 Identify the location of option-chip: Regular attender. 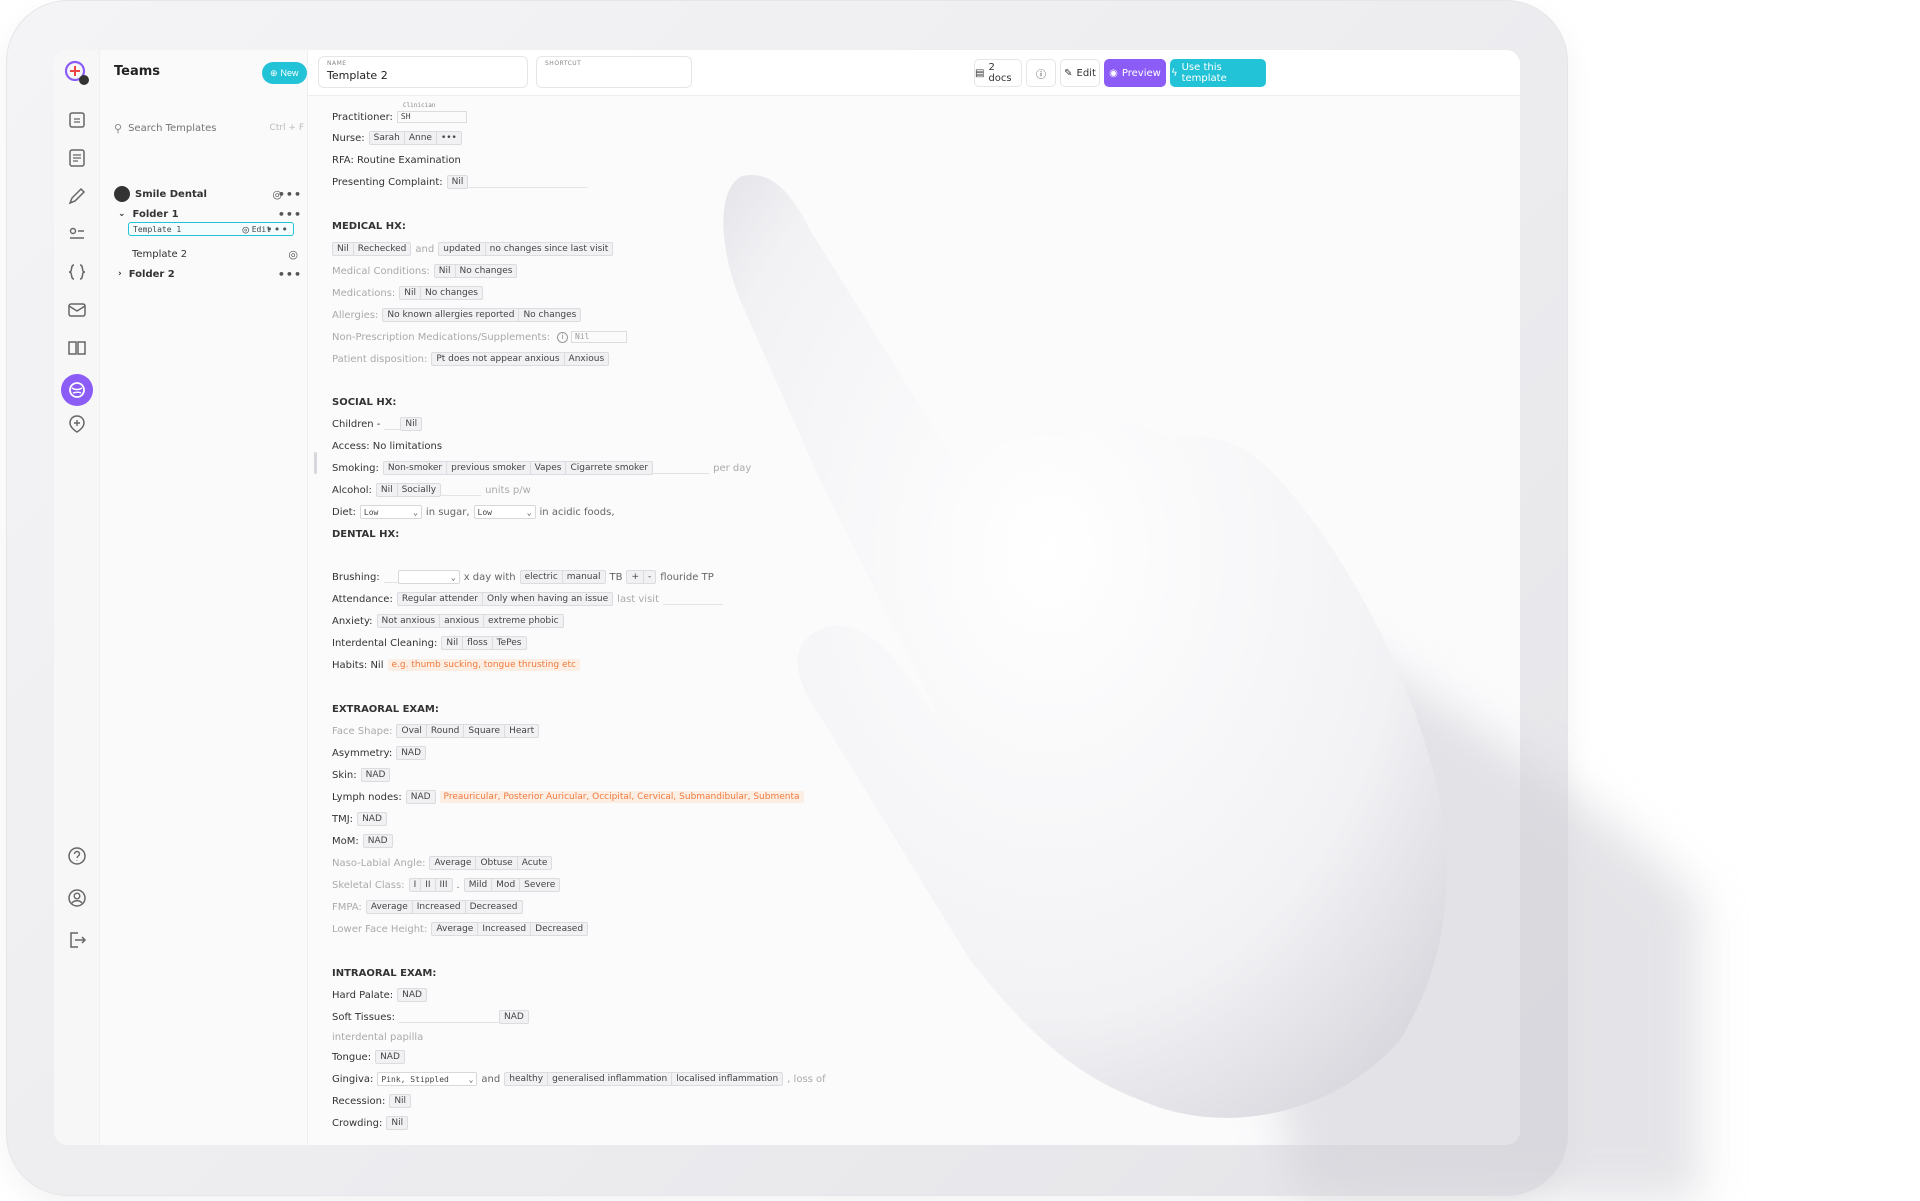
(440, 599).